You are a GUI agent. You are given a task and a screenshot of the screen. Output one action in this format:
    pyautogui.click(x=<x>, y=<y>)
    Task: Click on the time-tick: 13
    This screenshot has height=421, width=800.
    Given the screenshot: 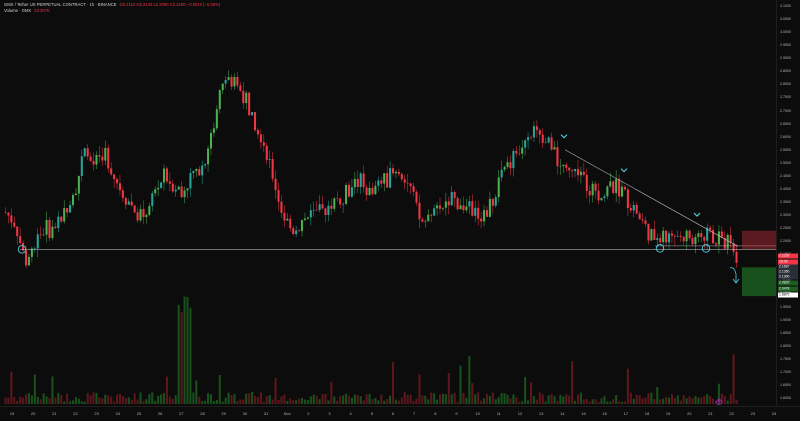 What is the action you would take?
    pyautogui.click(x=541, y=413)
    